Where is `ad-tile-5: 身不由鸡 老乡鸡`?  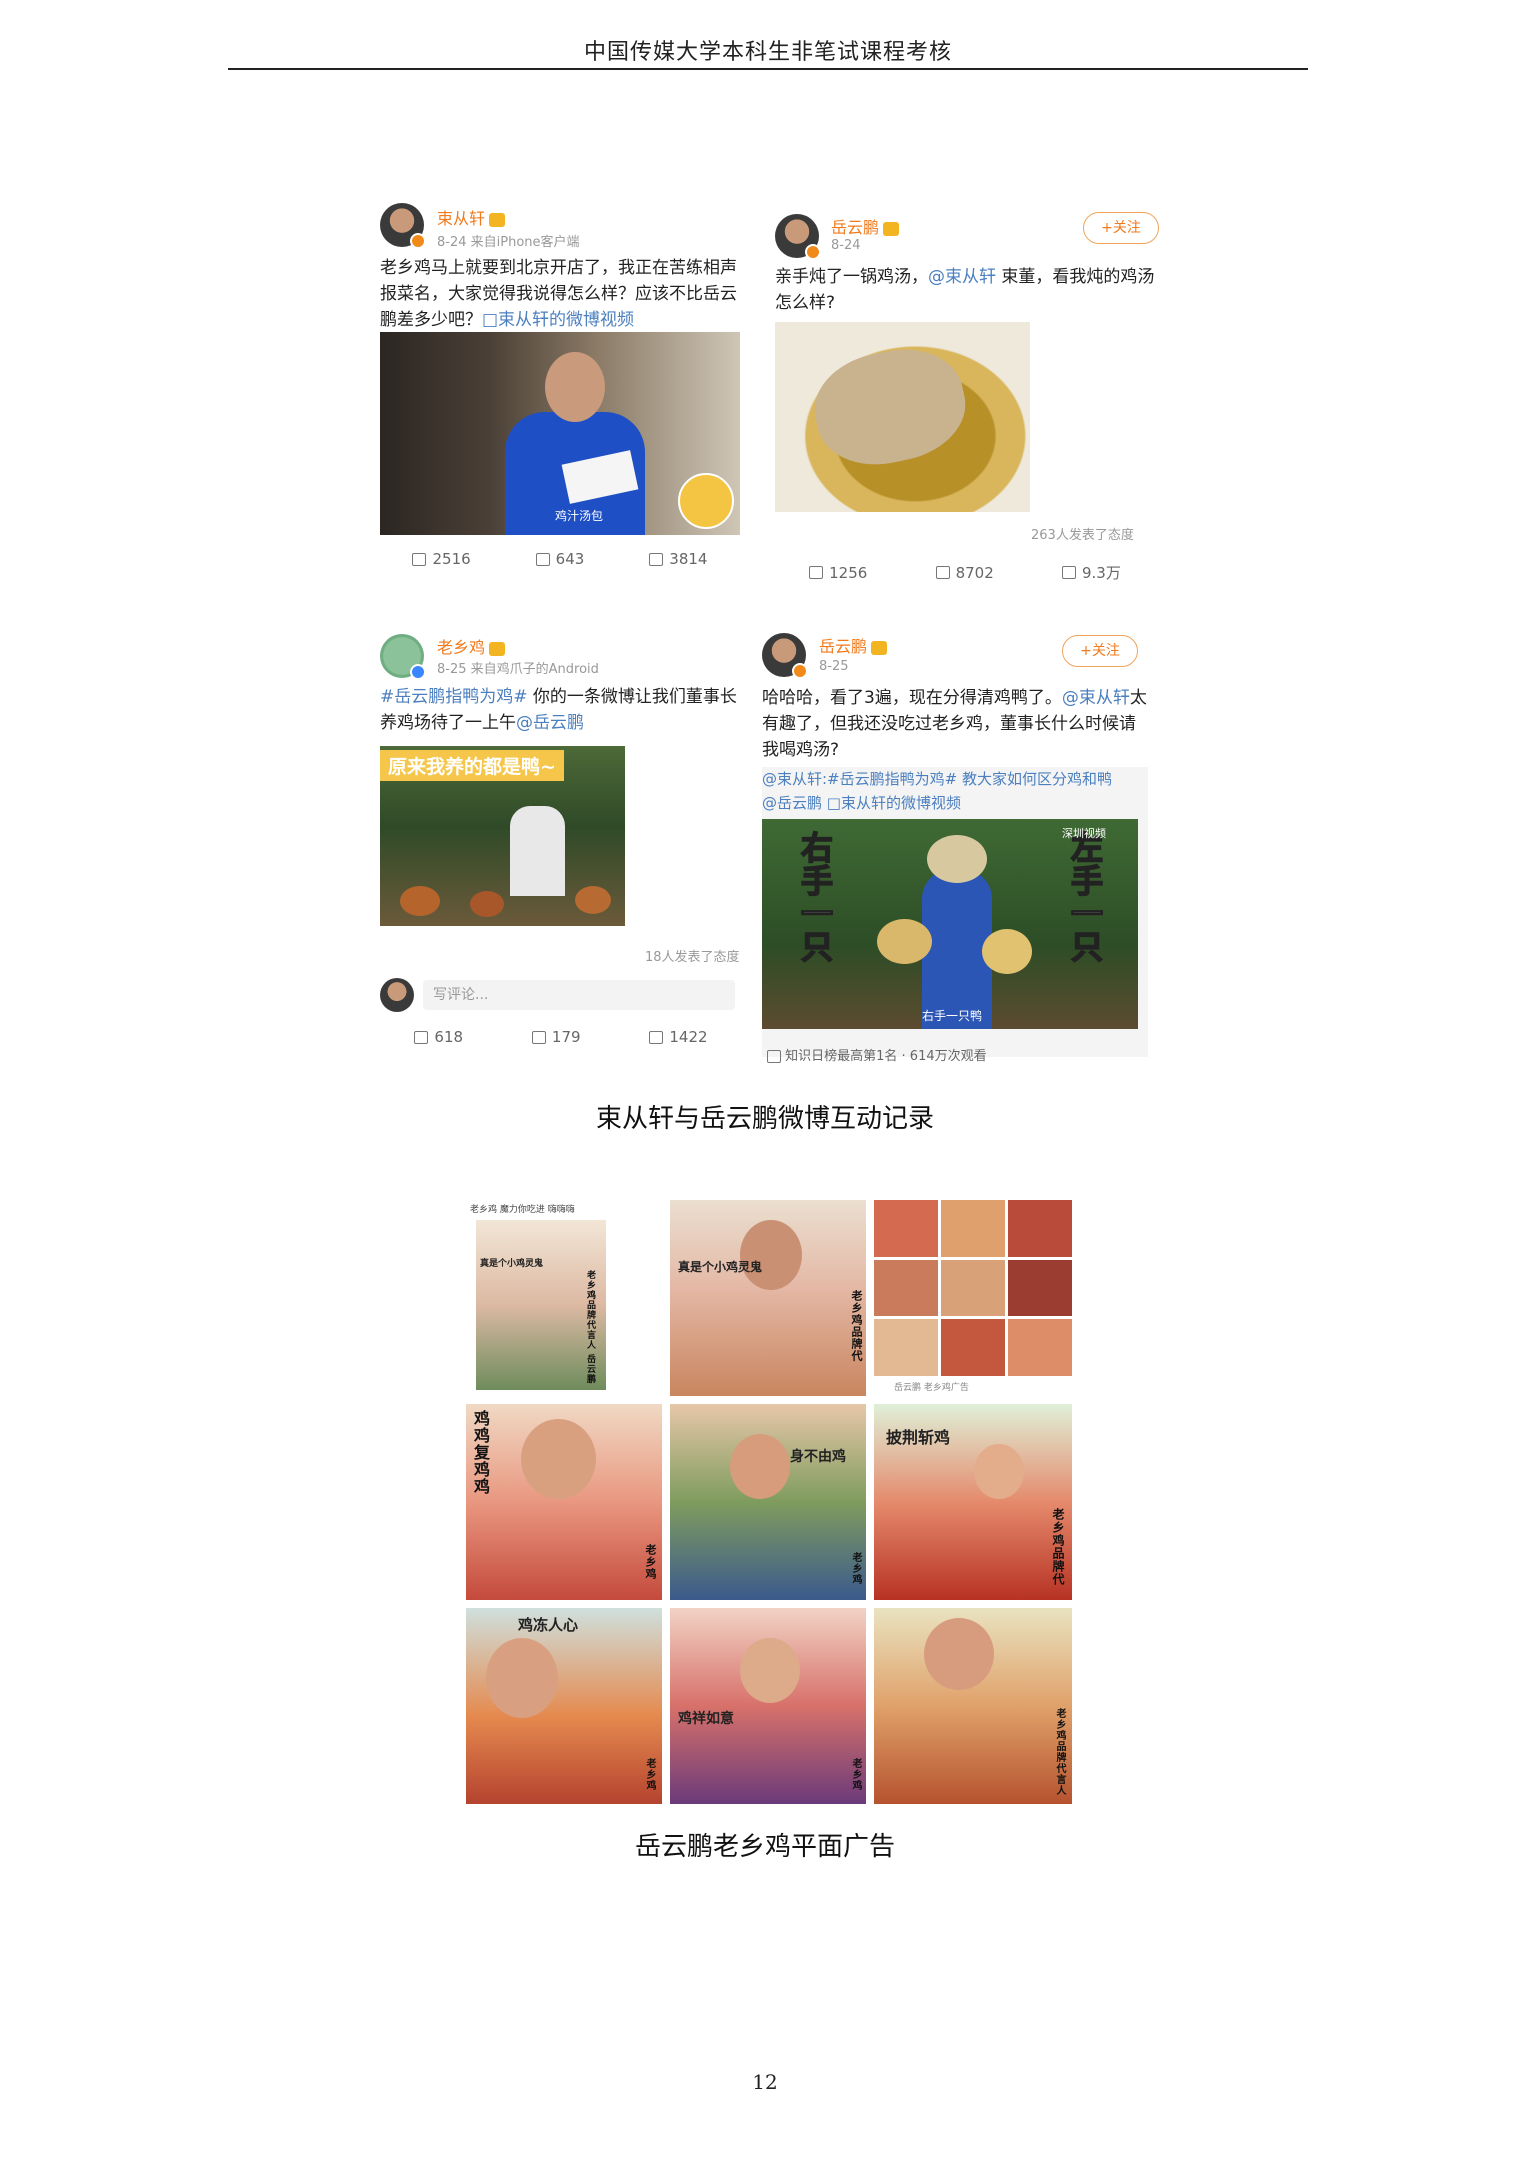
ad-tile-5: 身不由鸡 老乡鸡 is located at coordinates (768, 1502).